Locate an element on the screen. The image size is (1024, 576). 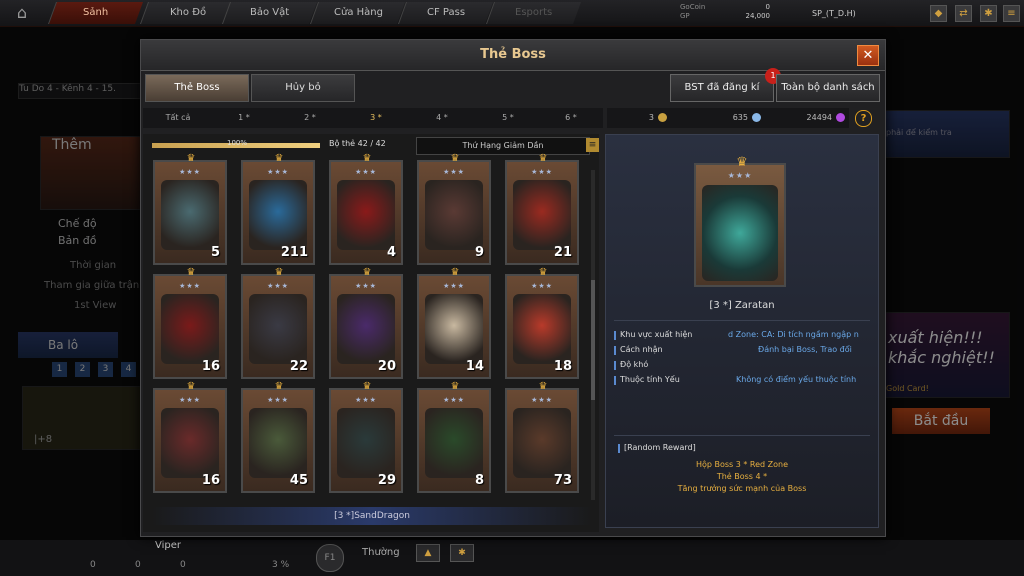
card-count: 9 is located at coordinates (479, 252).